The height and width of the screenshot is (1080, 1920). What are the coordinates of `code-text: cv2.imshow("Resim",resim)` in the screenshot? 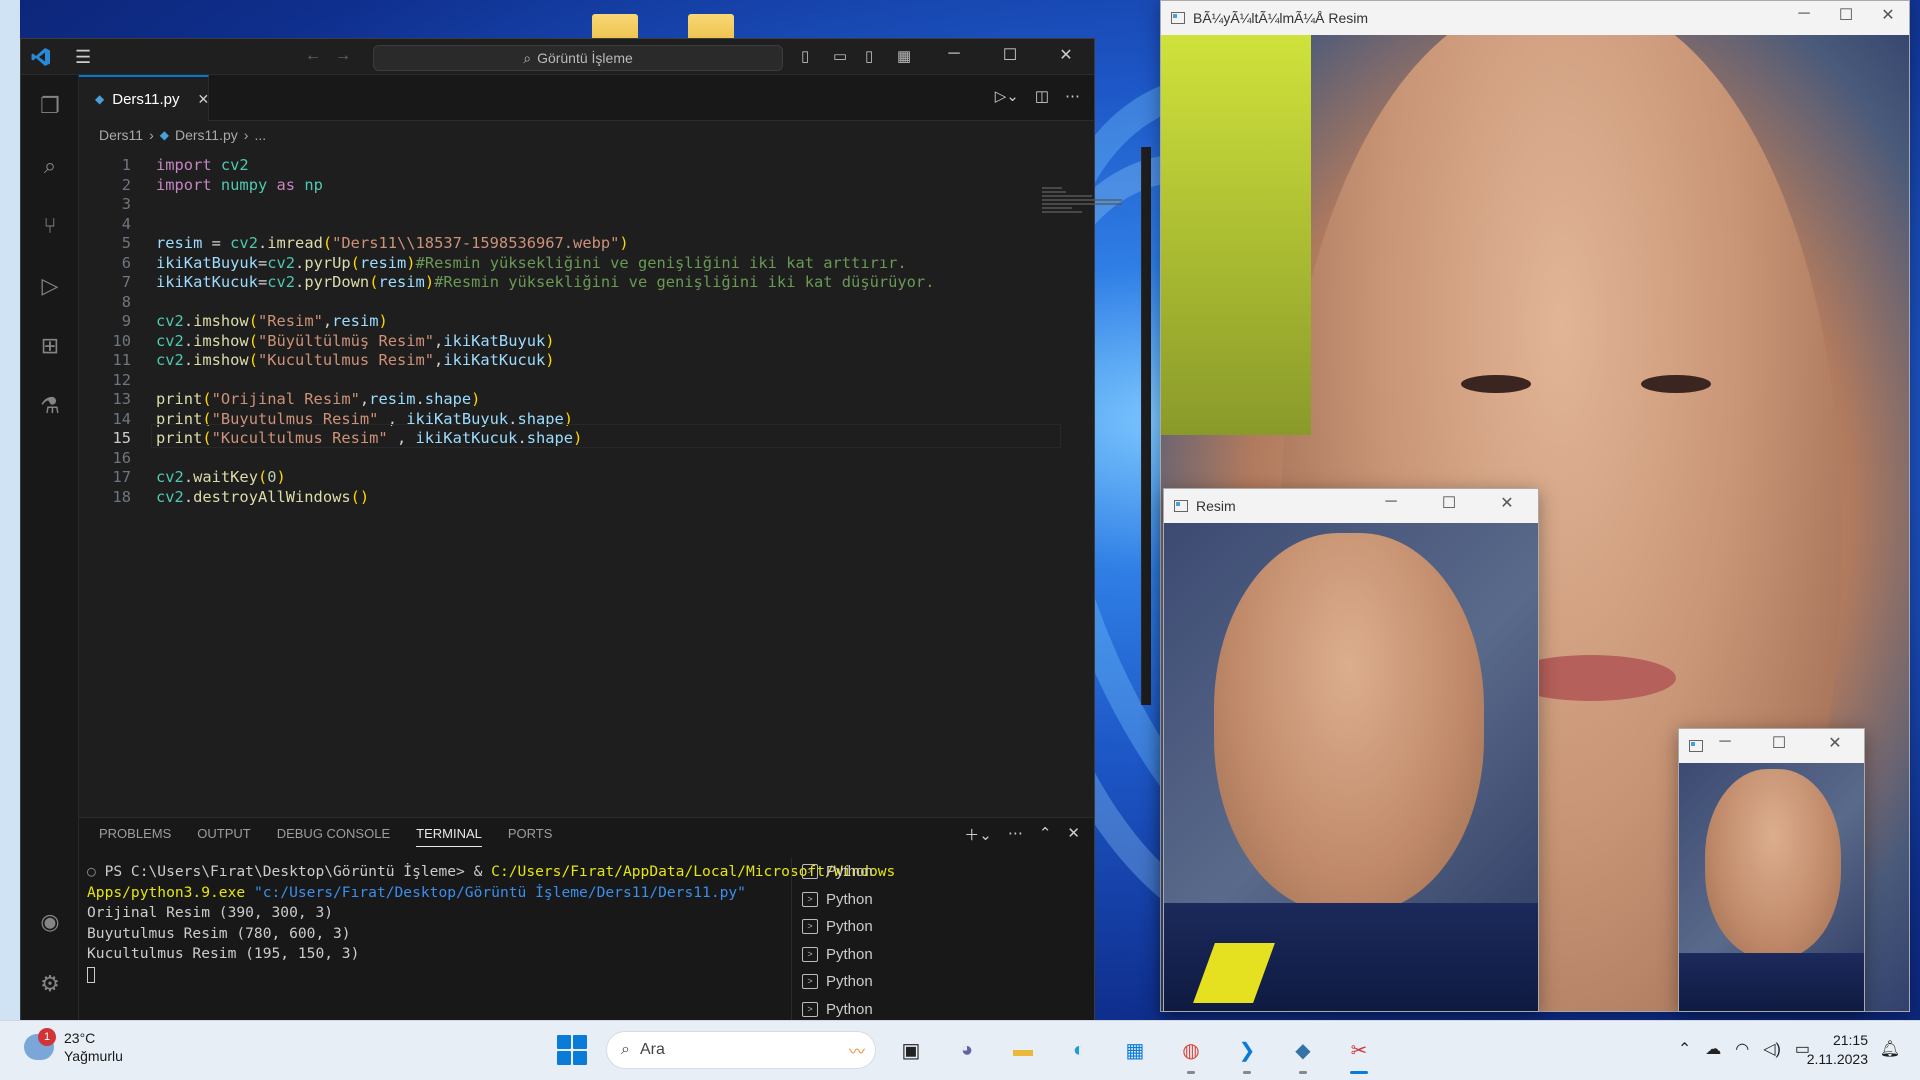 It's located at (272, 321).